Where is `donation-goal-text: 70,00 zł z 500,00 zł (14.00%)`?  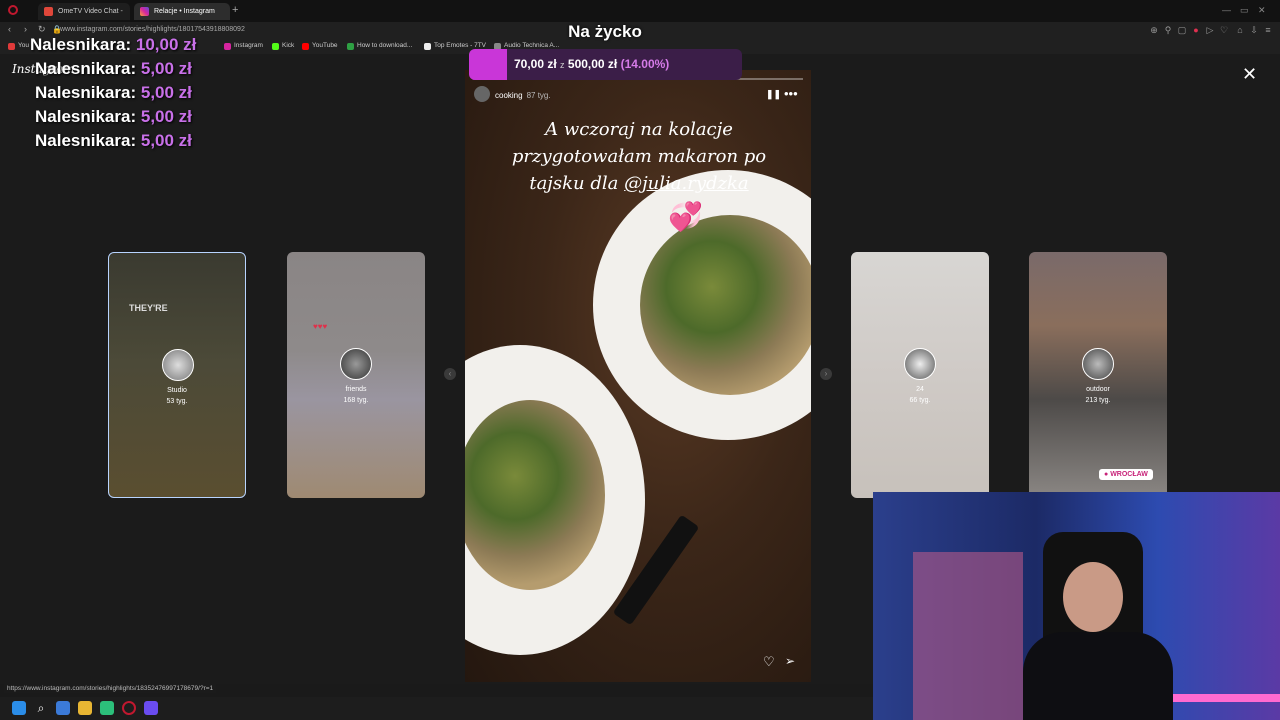 donation-goal-text: 70,00 zł z 500,00 zł (14.00%) is located at coordinates (592, 64).